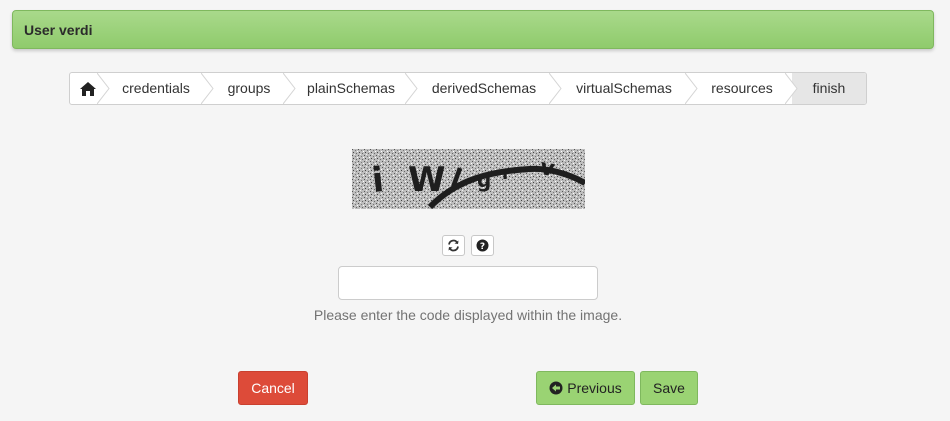  I want to click on wizard-step-credentials: credentials, so click(159, 88).